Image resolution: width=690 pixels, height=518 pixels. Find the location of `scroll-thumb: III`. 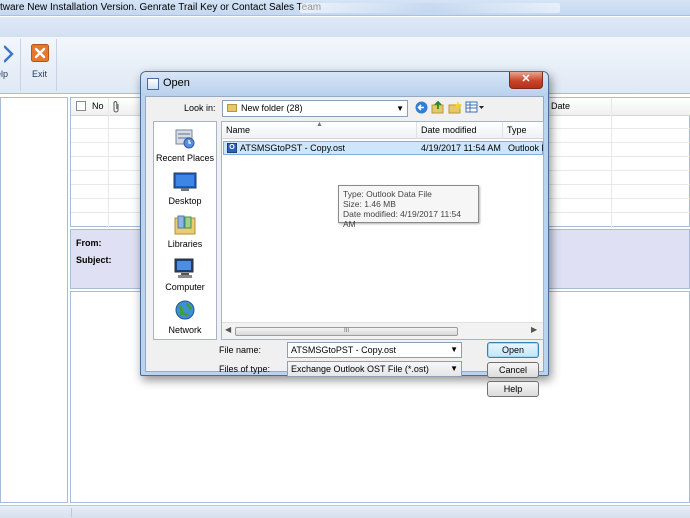

scroll-thumb: III is located at coordinates (346, 331).